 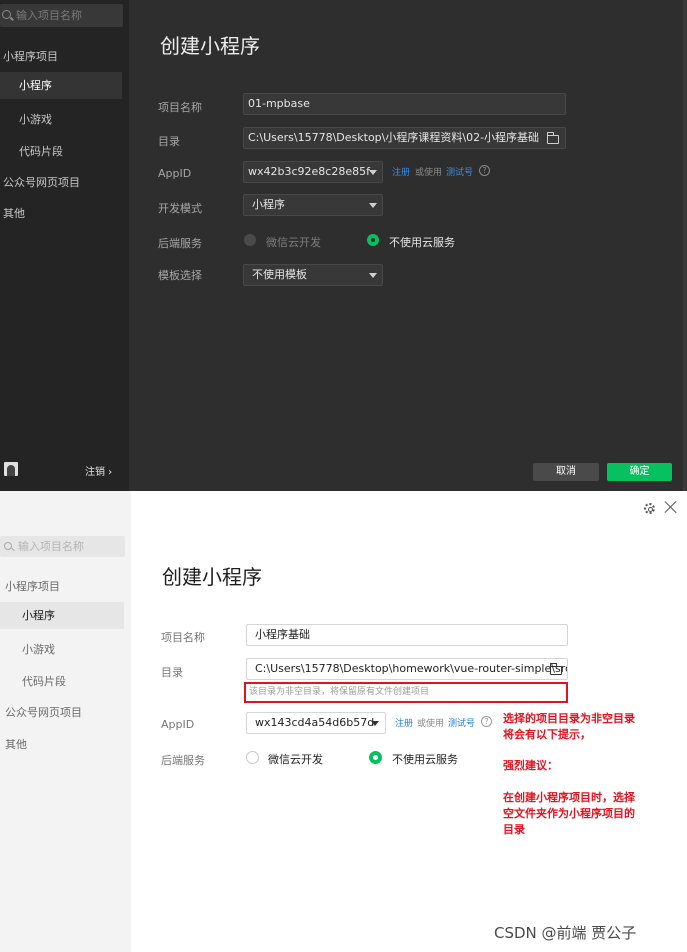 I want to click on template-select: 不使用模板, so click(x=313, y=275).